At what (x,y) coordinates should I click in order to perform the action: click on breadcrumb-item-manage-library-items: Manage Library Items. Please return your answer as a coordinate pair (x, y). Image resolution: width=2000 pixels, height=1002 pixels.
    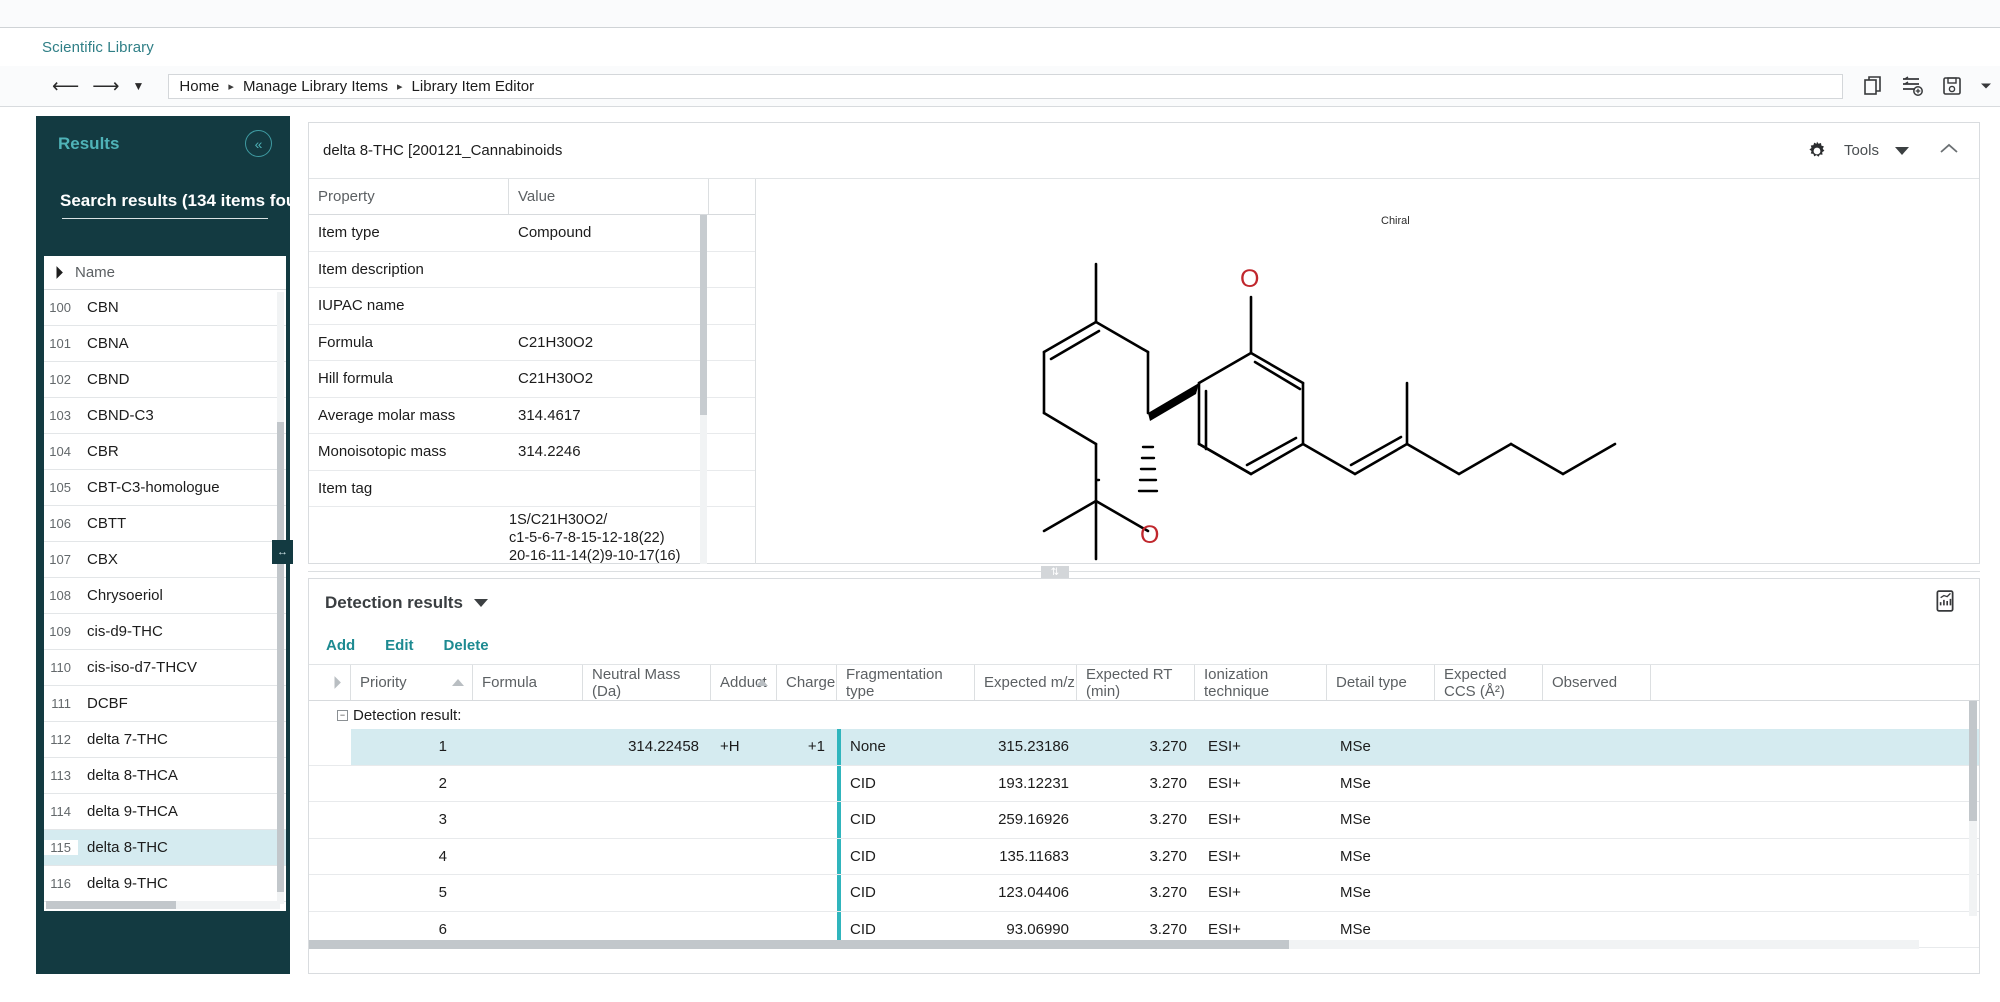
    Looking at the image, I should click on (315, 86).